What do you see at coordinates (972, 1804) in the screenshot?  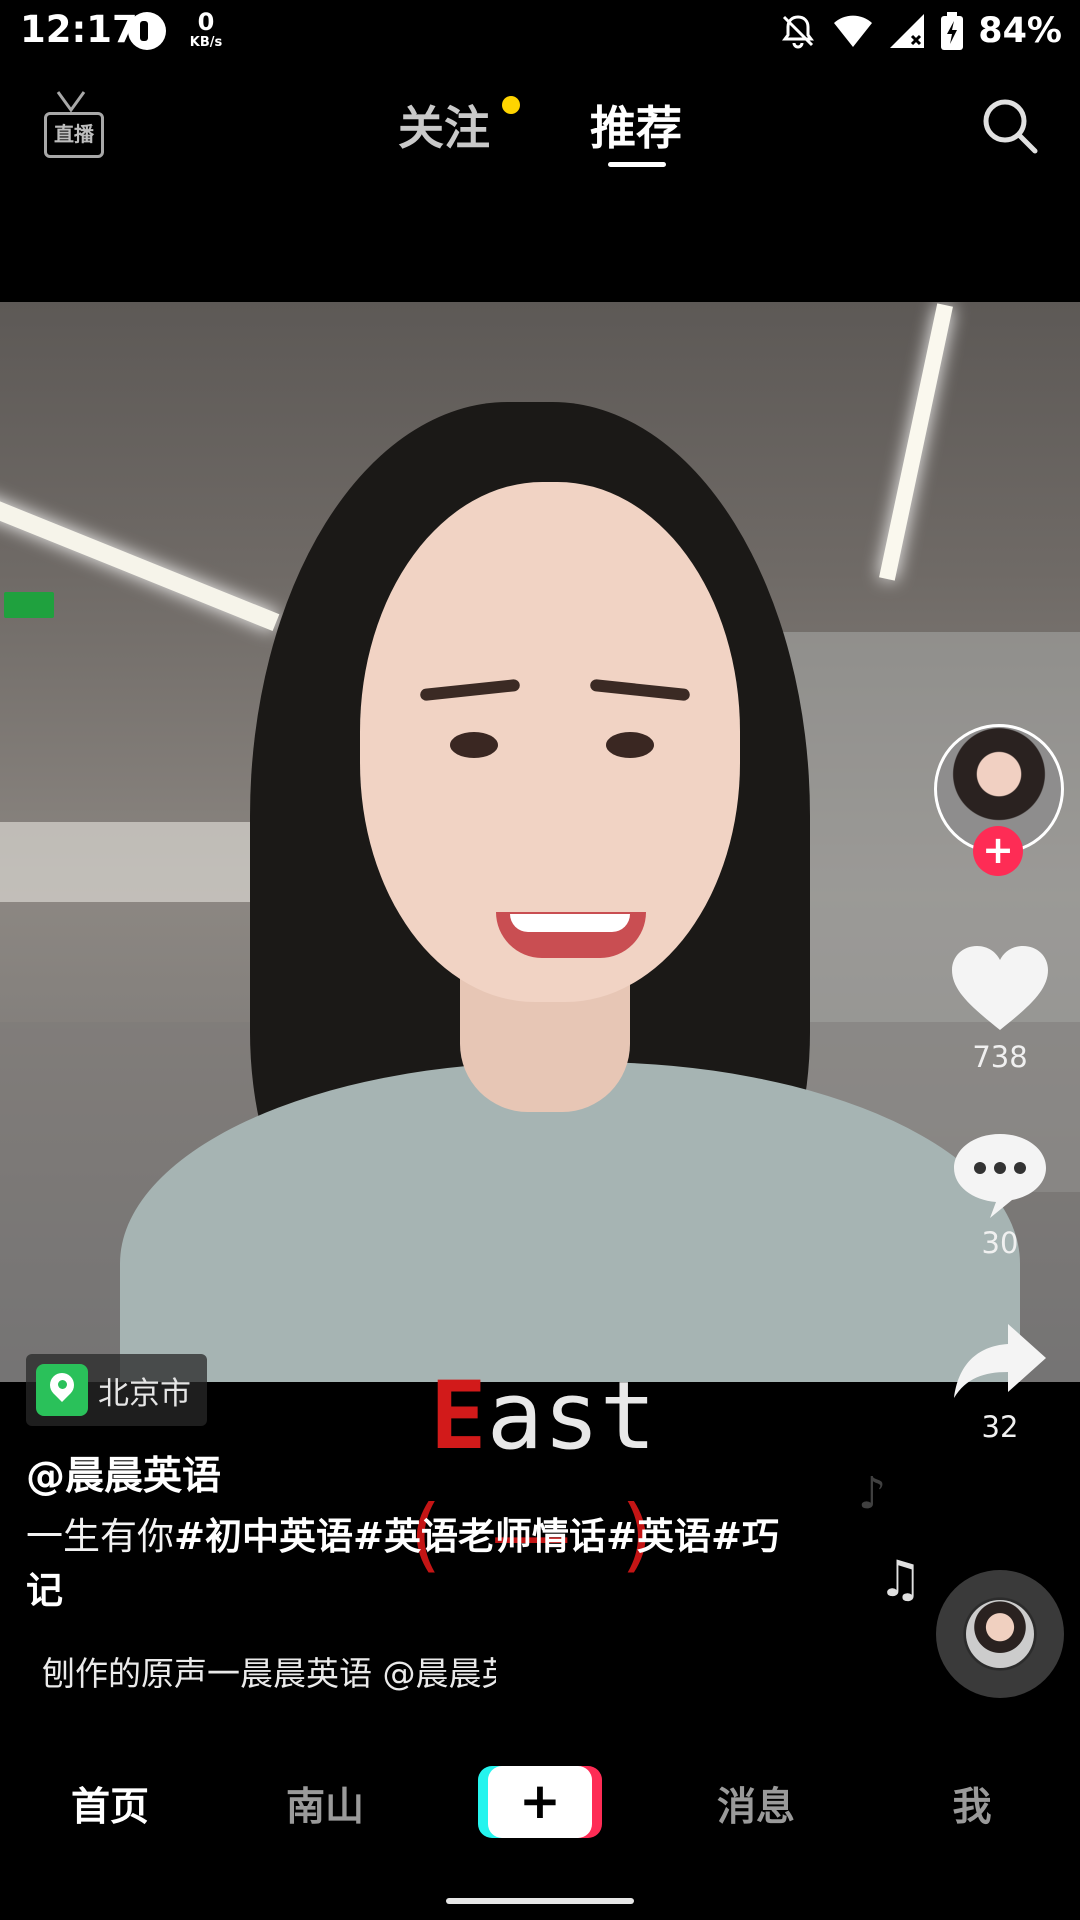 I see `tab-me: 我` at bounding box center [972, 1804].